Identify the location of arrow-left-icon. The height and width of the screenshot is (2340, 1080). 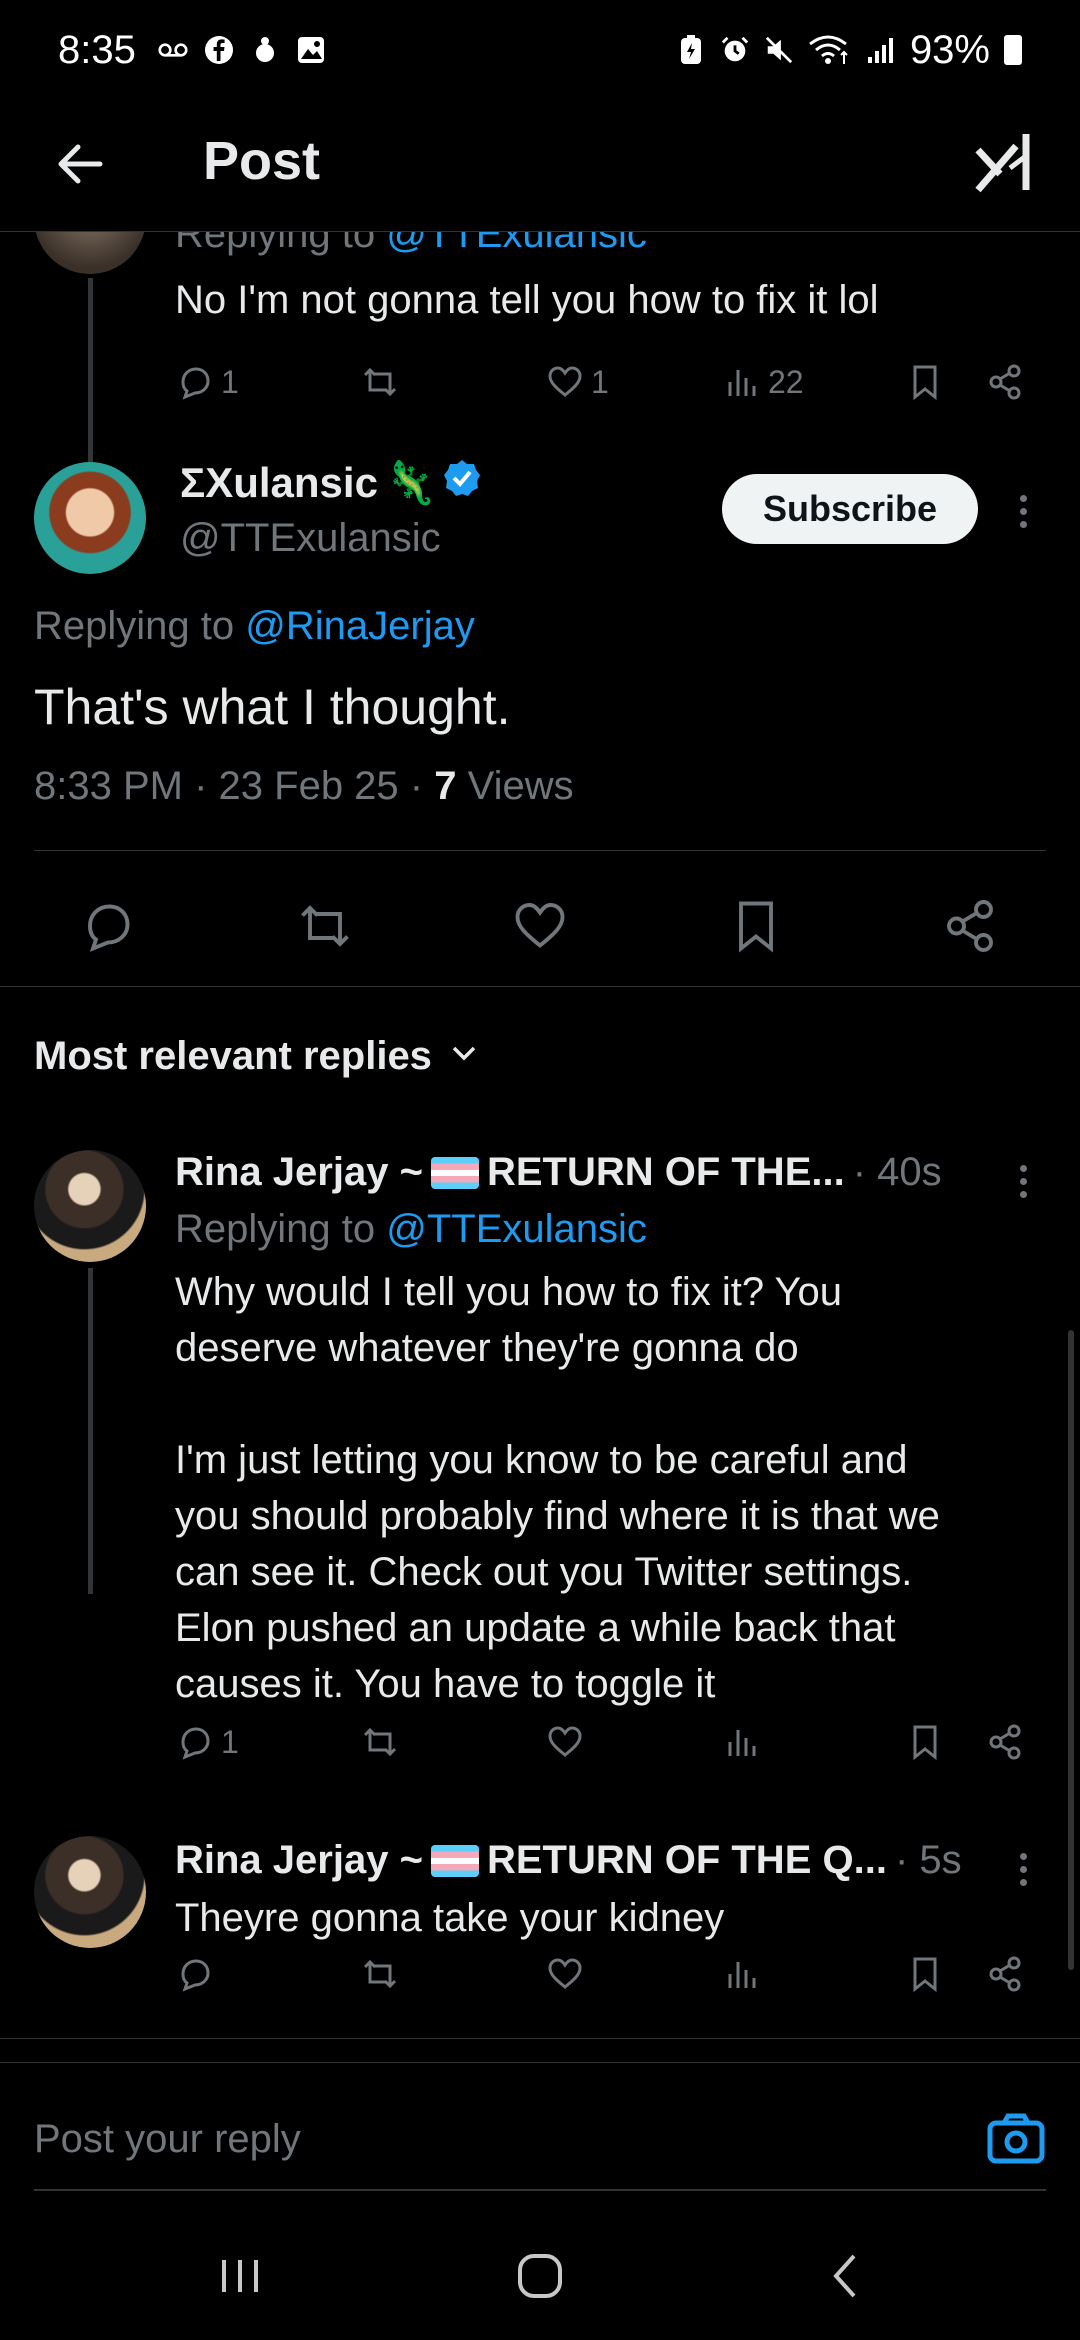
(80, 164).